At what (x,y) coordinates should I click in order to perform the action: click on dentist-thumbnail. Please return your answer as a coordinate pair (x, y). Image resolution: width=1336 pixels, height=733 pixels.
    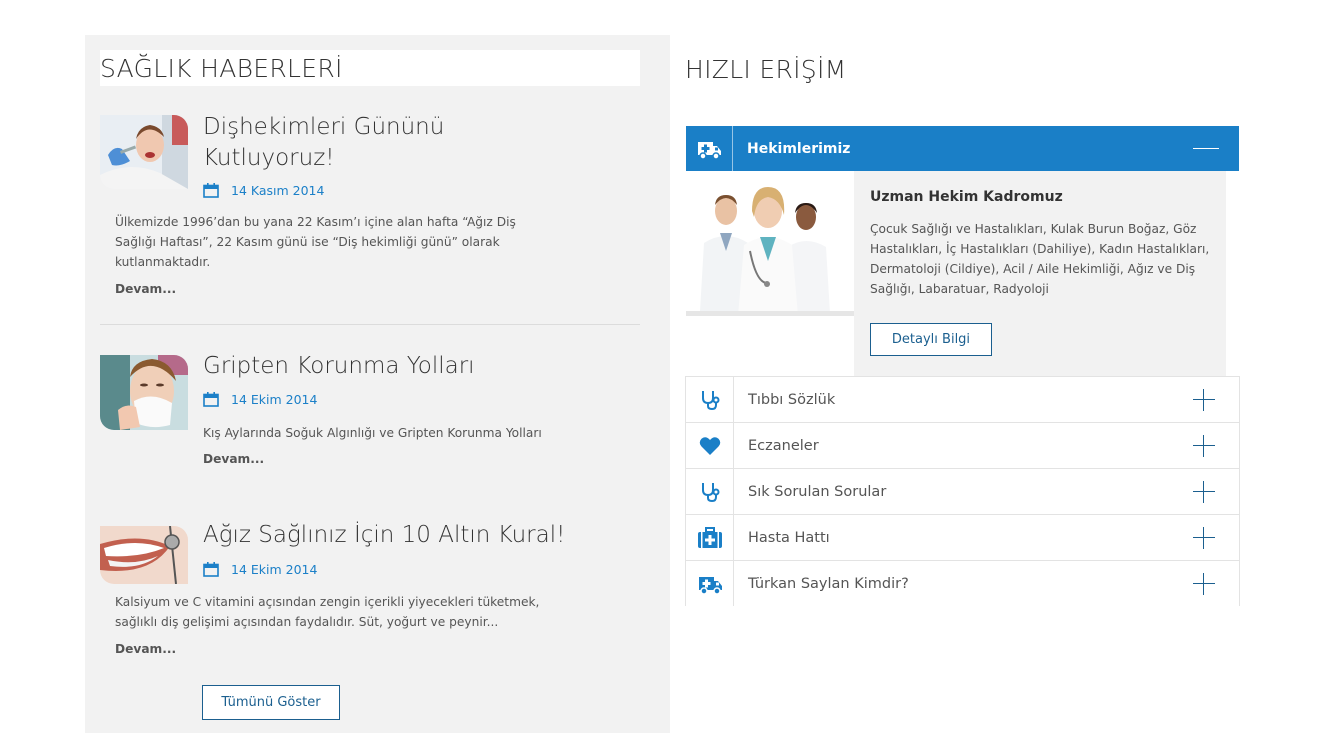
    Looking at the image, I should click on (144, 152).